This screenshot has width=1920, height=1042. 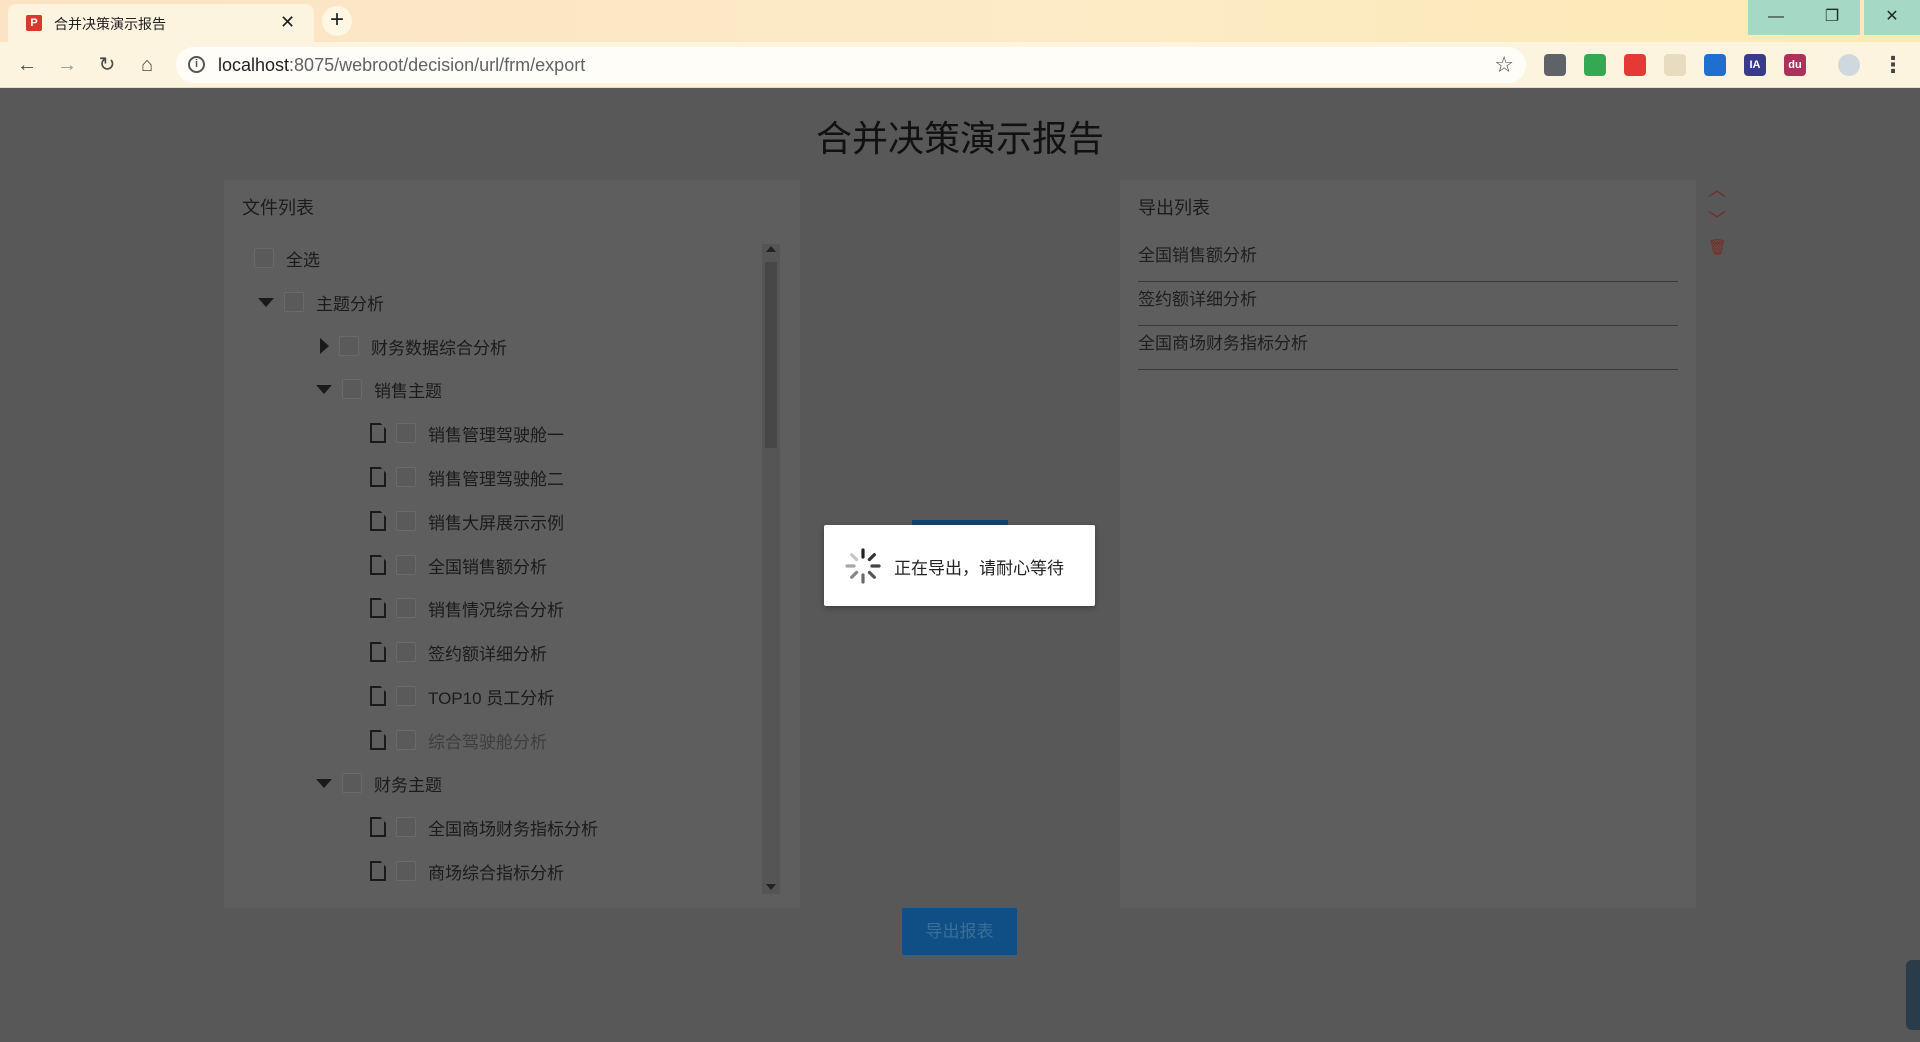 I want to click on loading-dialog: 正在导出，请耐心等待, so click(x=959, y=565).